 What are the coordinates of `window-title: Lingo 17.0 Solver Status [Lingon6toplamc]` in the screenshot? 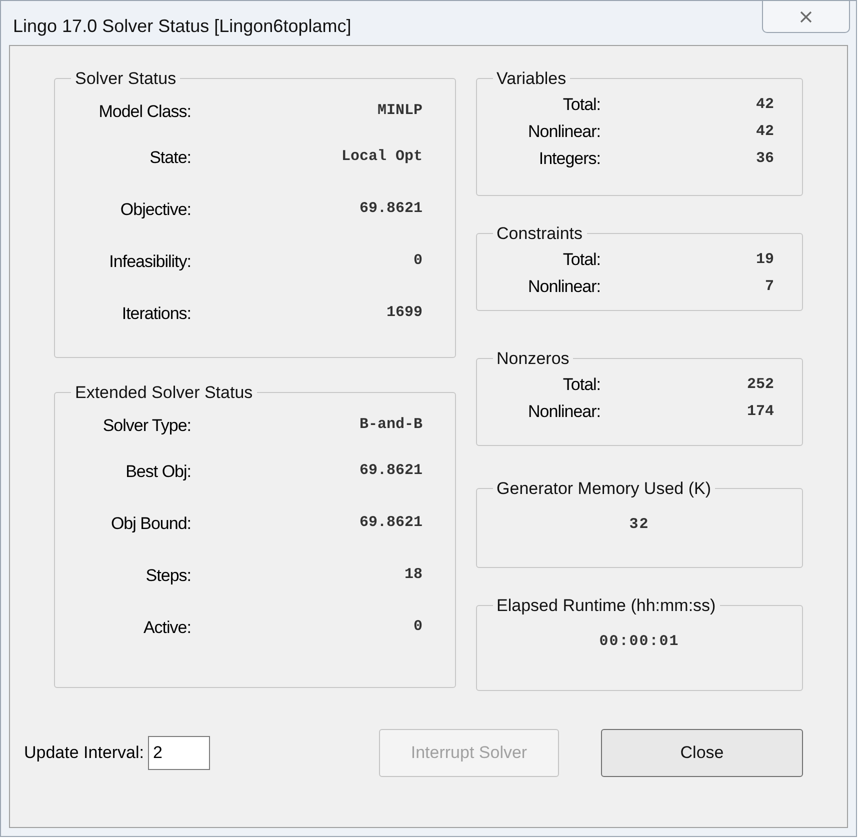 It's located at (182, 26).